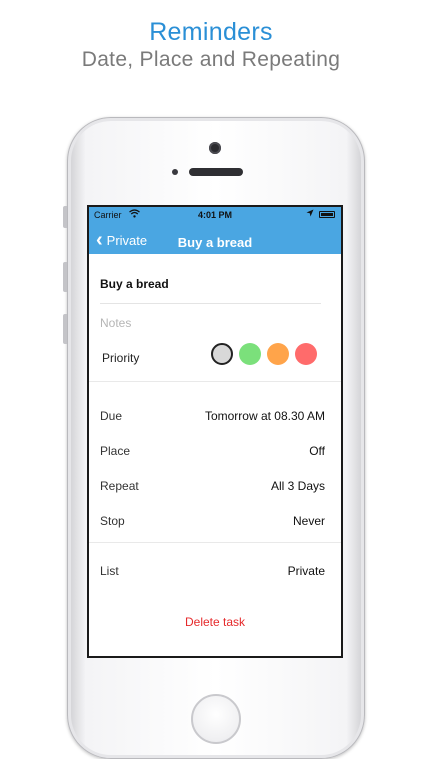 Image resolution: width=422 pixels, height=759 pixels. What do you see at coordinates (212, 453) in the screenshot?
I see `place-row: Place Off` at bounding box center [212, 453].